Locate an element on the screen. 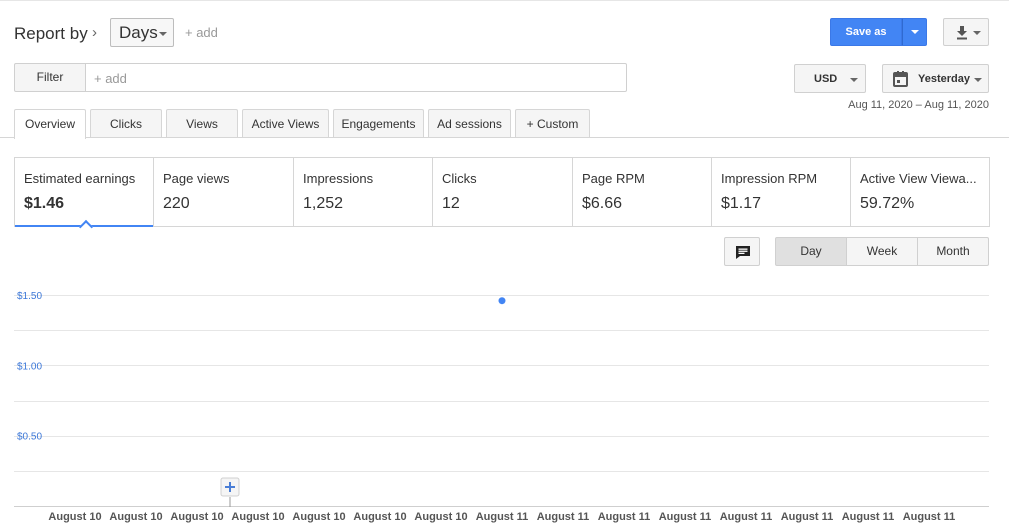 This screenshot has width=1009, height=525. save-as-button: Save as is located at coordinates (866, 32).